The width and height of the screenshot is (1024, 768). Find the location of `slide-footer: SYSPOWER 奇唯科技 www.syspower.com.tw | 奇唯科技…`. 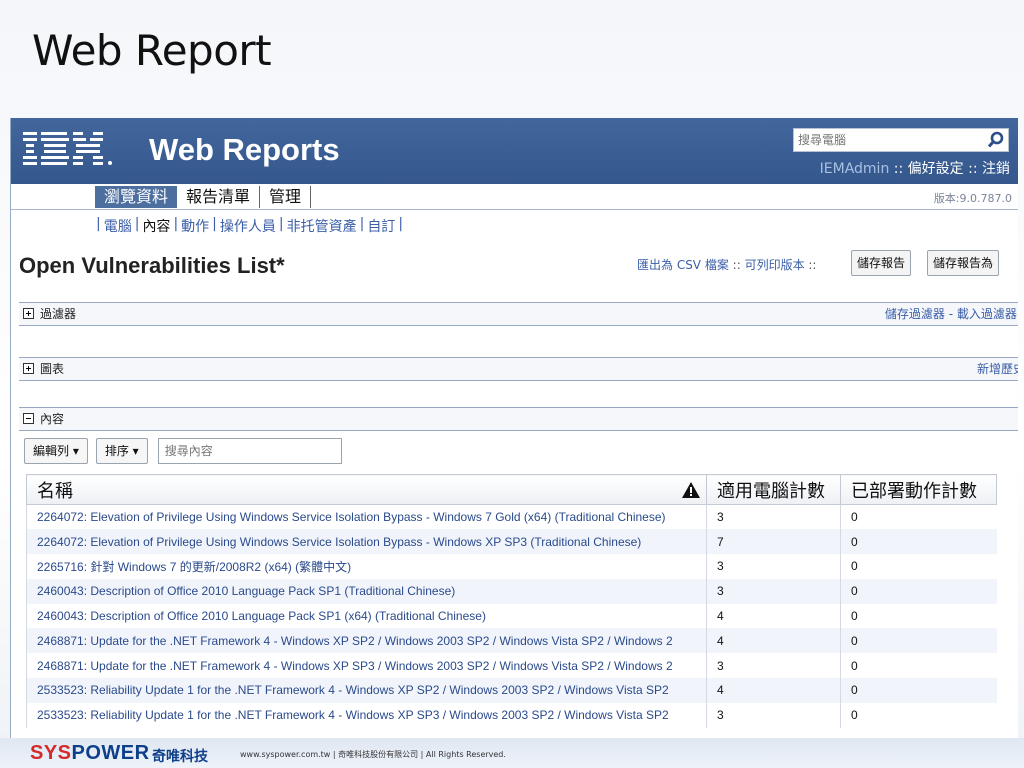

slide-footer: SYSPOWER 奇唯科技 www.syspower.com.tw | 奇唯科技… is located at coordinates (512, 753).